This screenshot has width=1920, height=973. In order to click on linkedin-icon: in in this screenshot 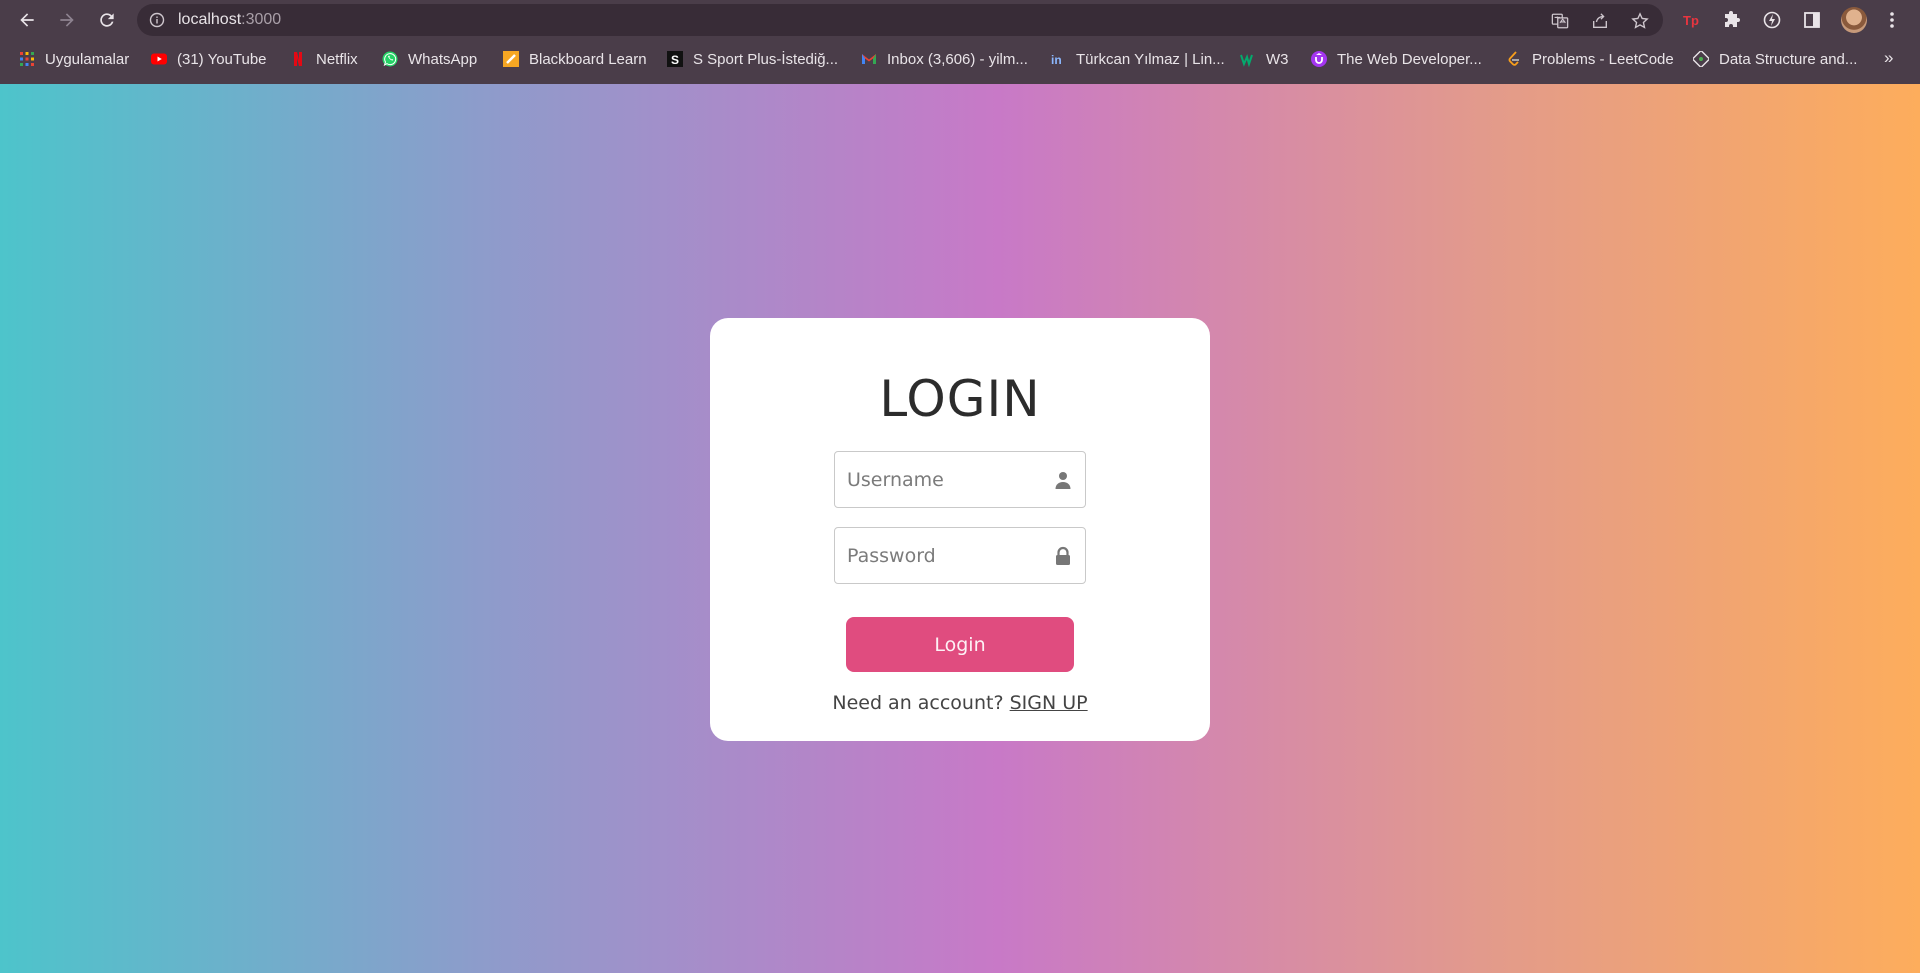, I will do `click(1058, 59)`.